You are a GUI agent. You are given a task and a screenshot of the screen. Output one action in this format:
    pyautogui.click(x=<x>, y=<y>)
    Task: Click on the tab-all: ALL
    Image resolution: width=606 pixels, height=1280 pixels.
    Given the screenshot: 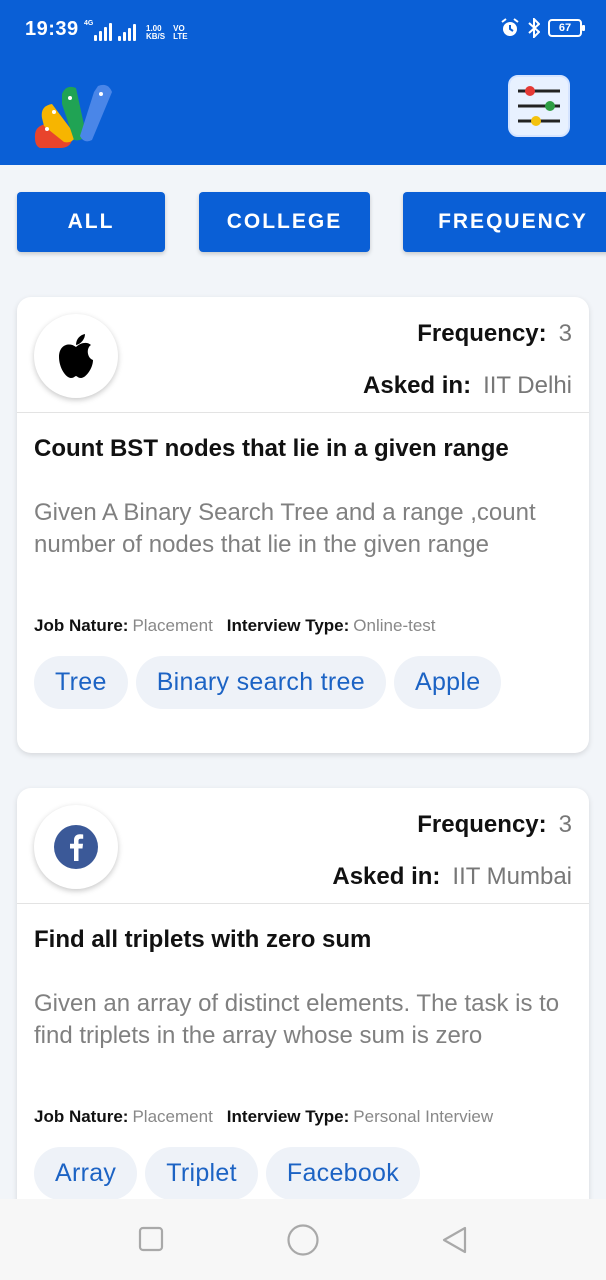 What is the action you would take?
    pyautogui.click(x=91, y=222)
    